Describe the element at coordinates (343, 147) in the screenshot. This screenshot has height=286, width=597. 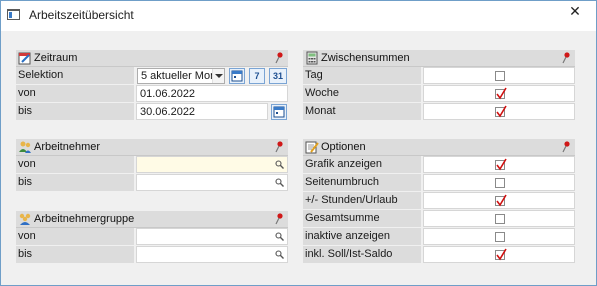
I see `optionen-title: Optionen` at that location.